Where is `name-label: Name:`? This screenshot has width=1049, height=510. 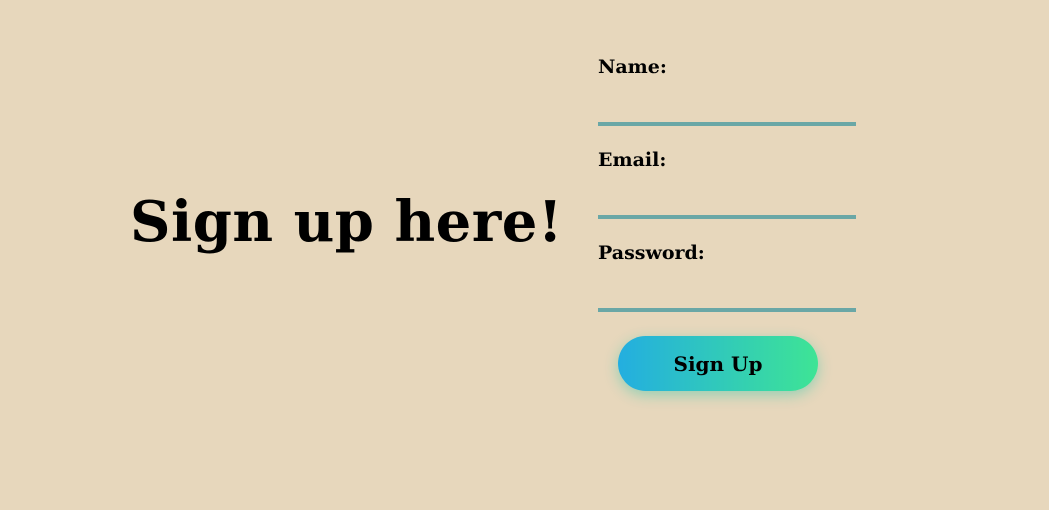
name-label: Name: is located at coordinates (632, 67).